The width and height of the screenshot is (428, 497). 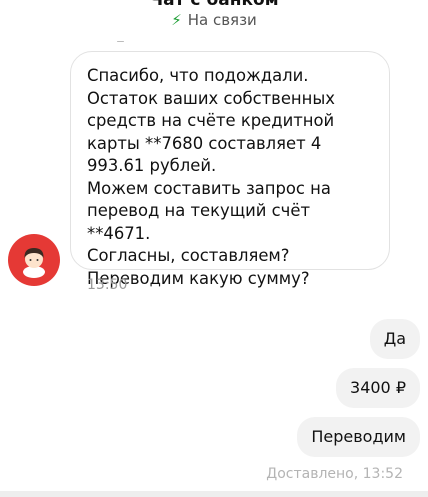 I want to click on outgoing-message-bubble: Переводим, so click(x=358, y=437).